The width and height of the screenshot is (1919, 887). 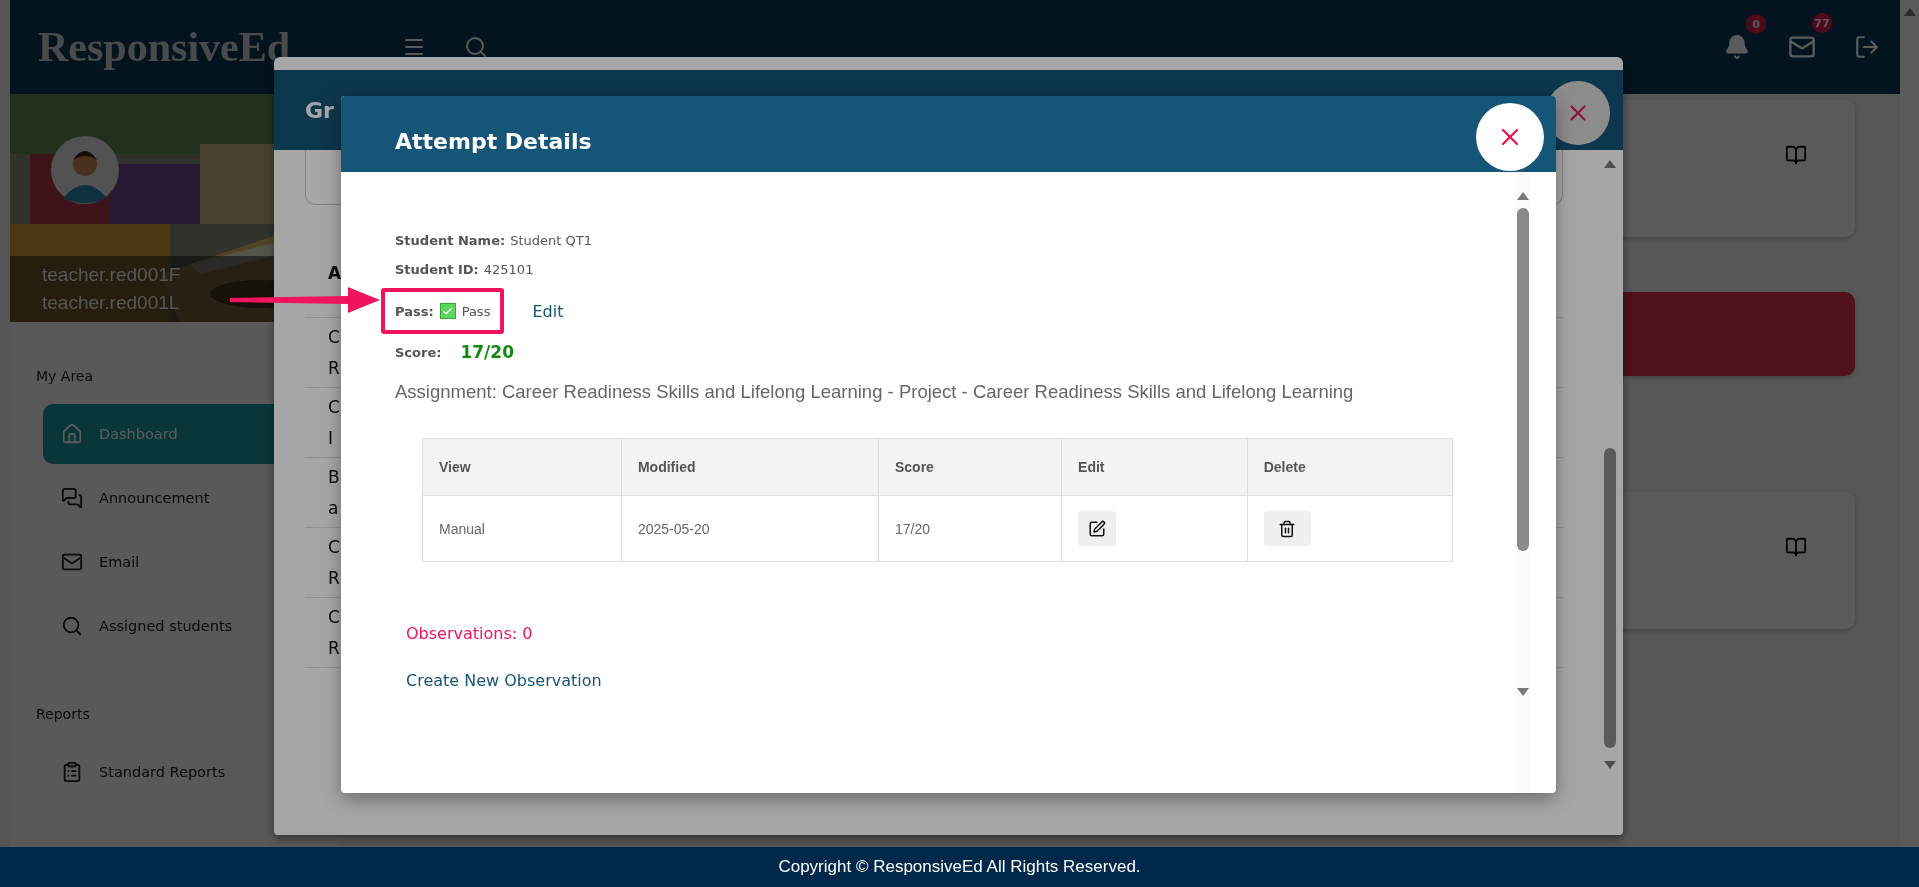 I want to click on pass-status: Pass, so click(x=476, y=311).